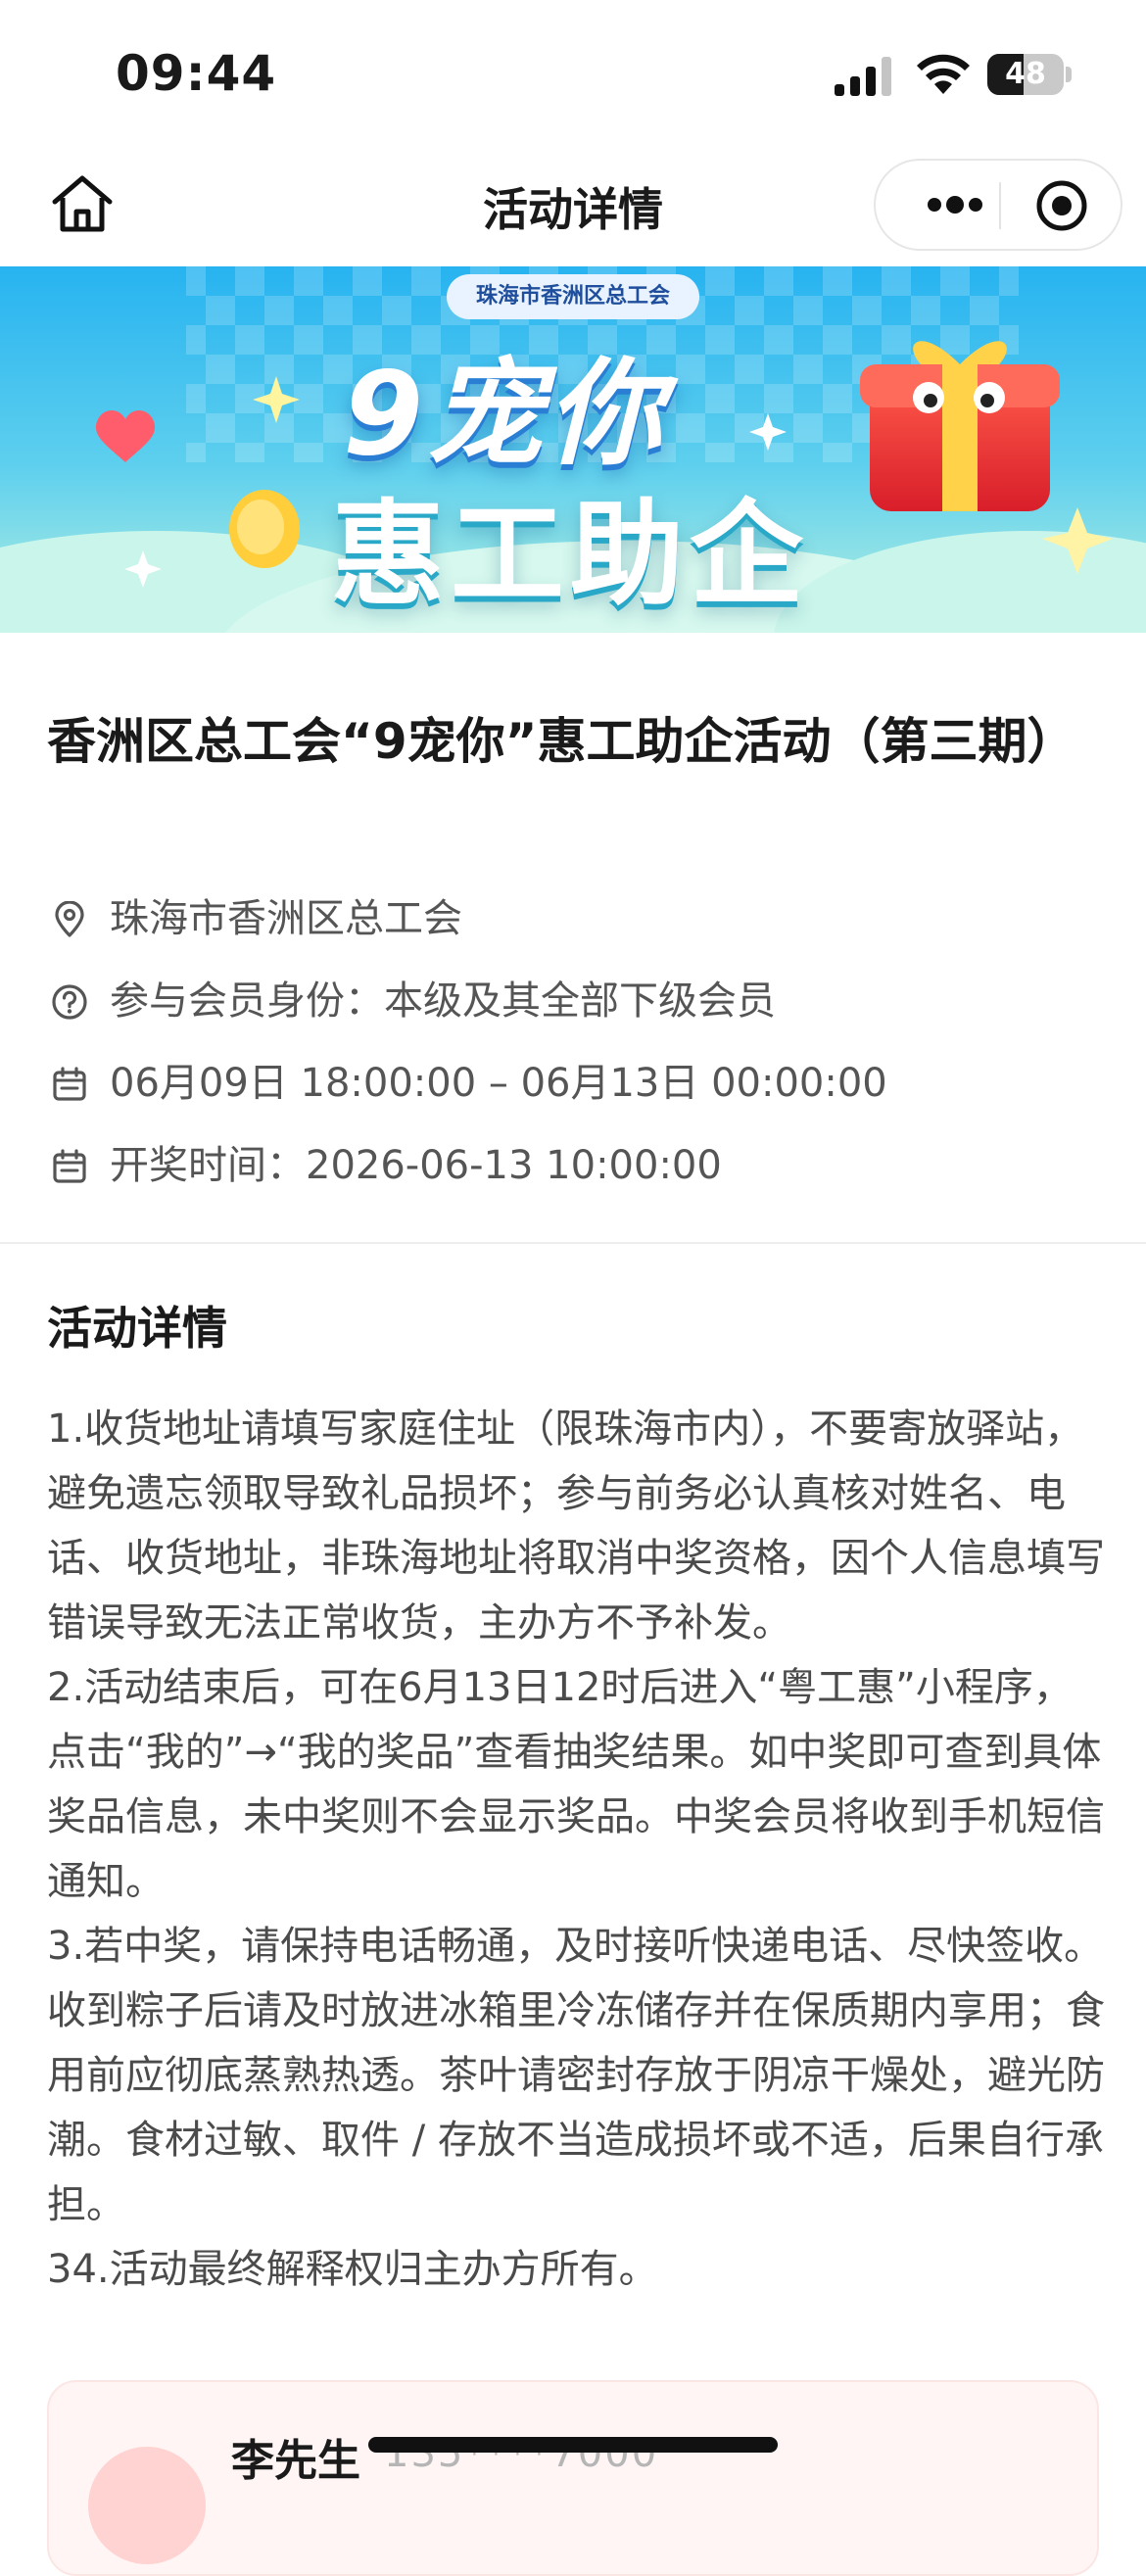 This screenshot has width=1146, height=2576. Describe the element at coordinates (352, 2270) in the screenshot. I see `details-item: 34.活动最终解释权归主办方所有。` at that location.